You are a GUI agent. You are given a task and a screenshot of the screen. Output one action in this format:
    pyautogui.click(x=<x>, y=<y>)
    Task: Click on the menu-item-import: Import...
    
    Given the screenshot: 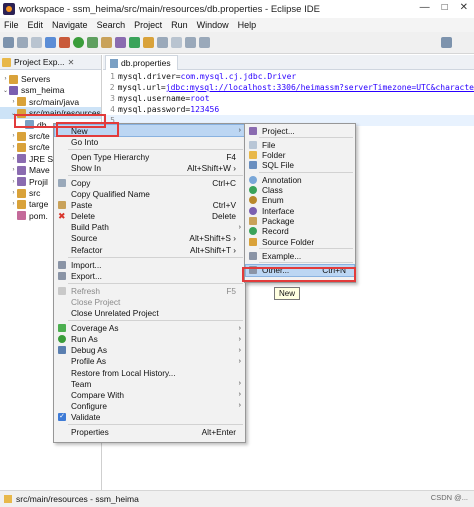 What is the action you would take?
    pyautogui.click(x=149, y=264)
    